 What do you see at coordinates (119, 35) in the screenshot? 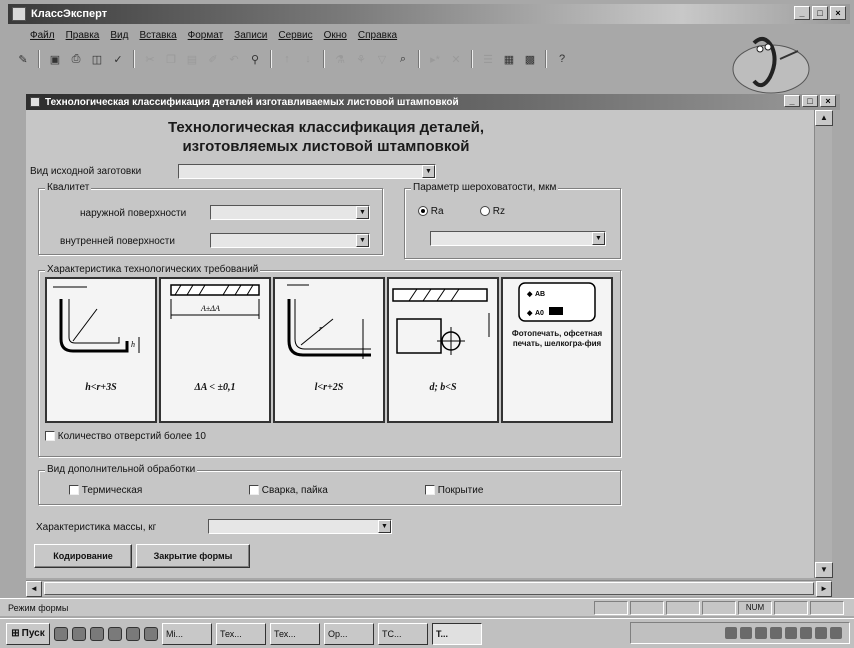
I see `menu-view: Вид` at bounding box center [119, 35].